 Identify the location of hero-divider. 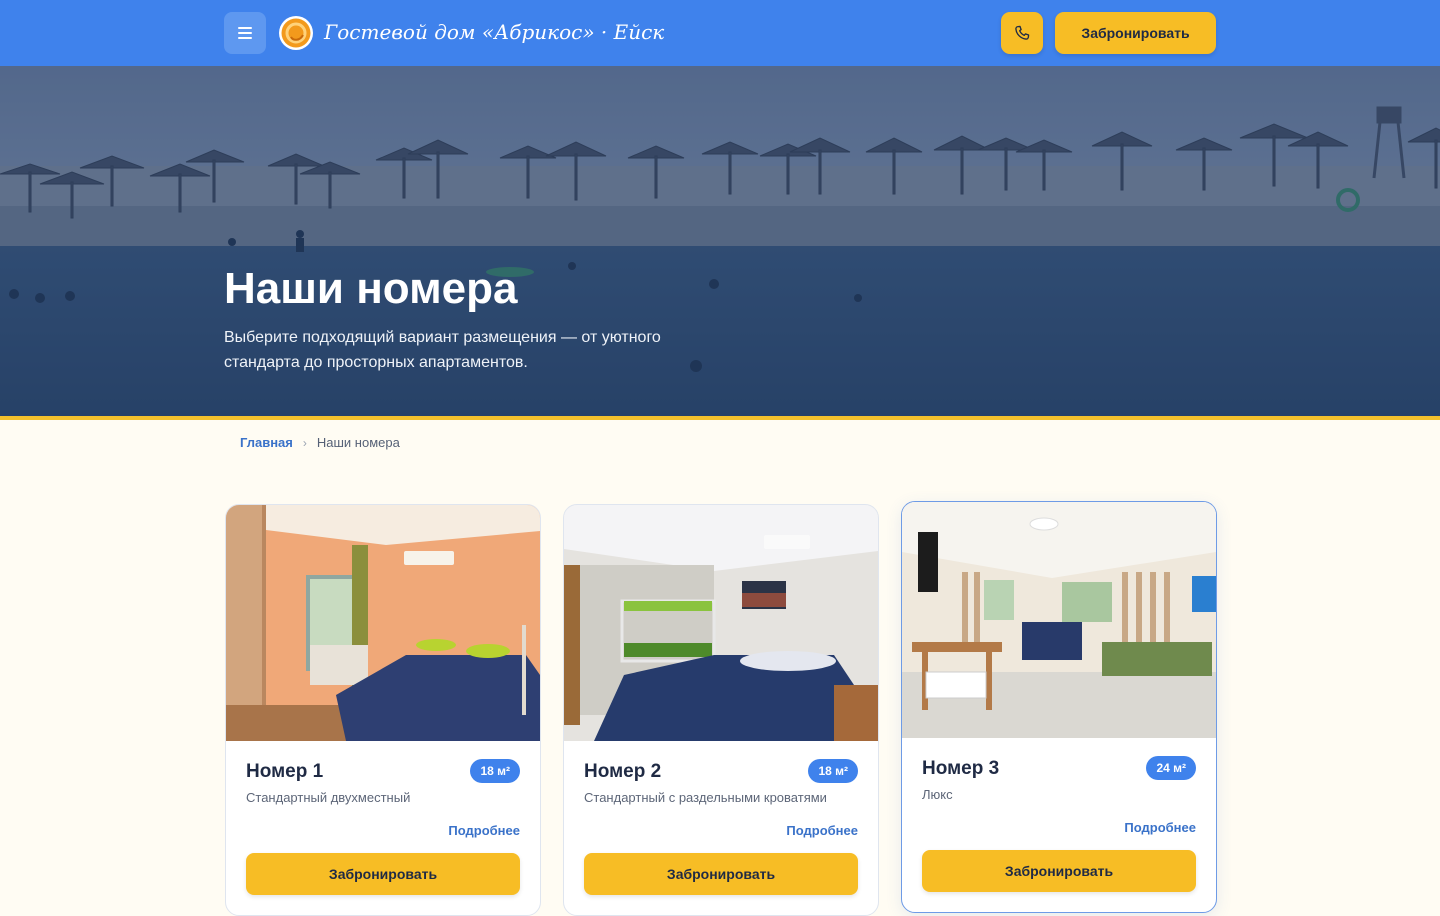
(720, 418).